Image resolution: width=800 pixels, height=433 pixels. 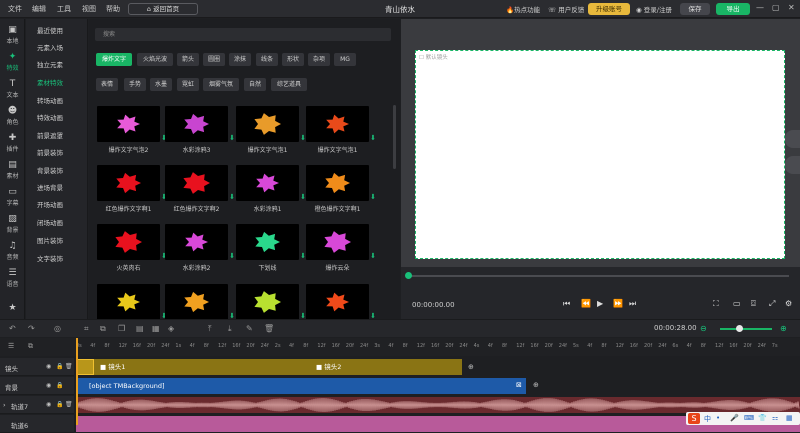 I want to click on category-item: 前景装饰, so click(x=50, y=152).